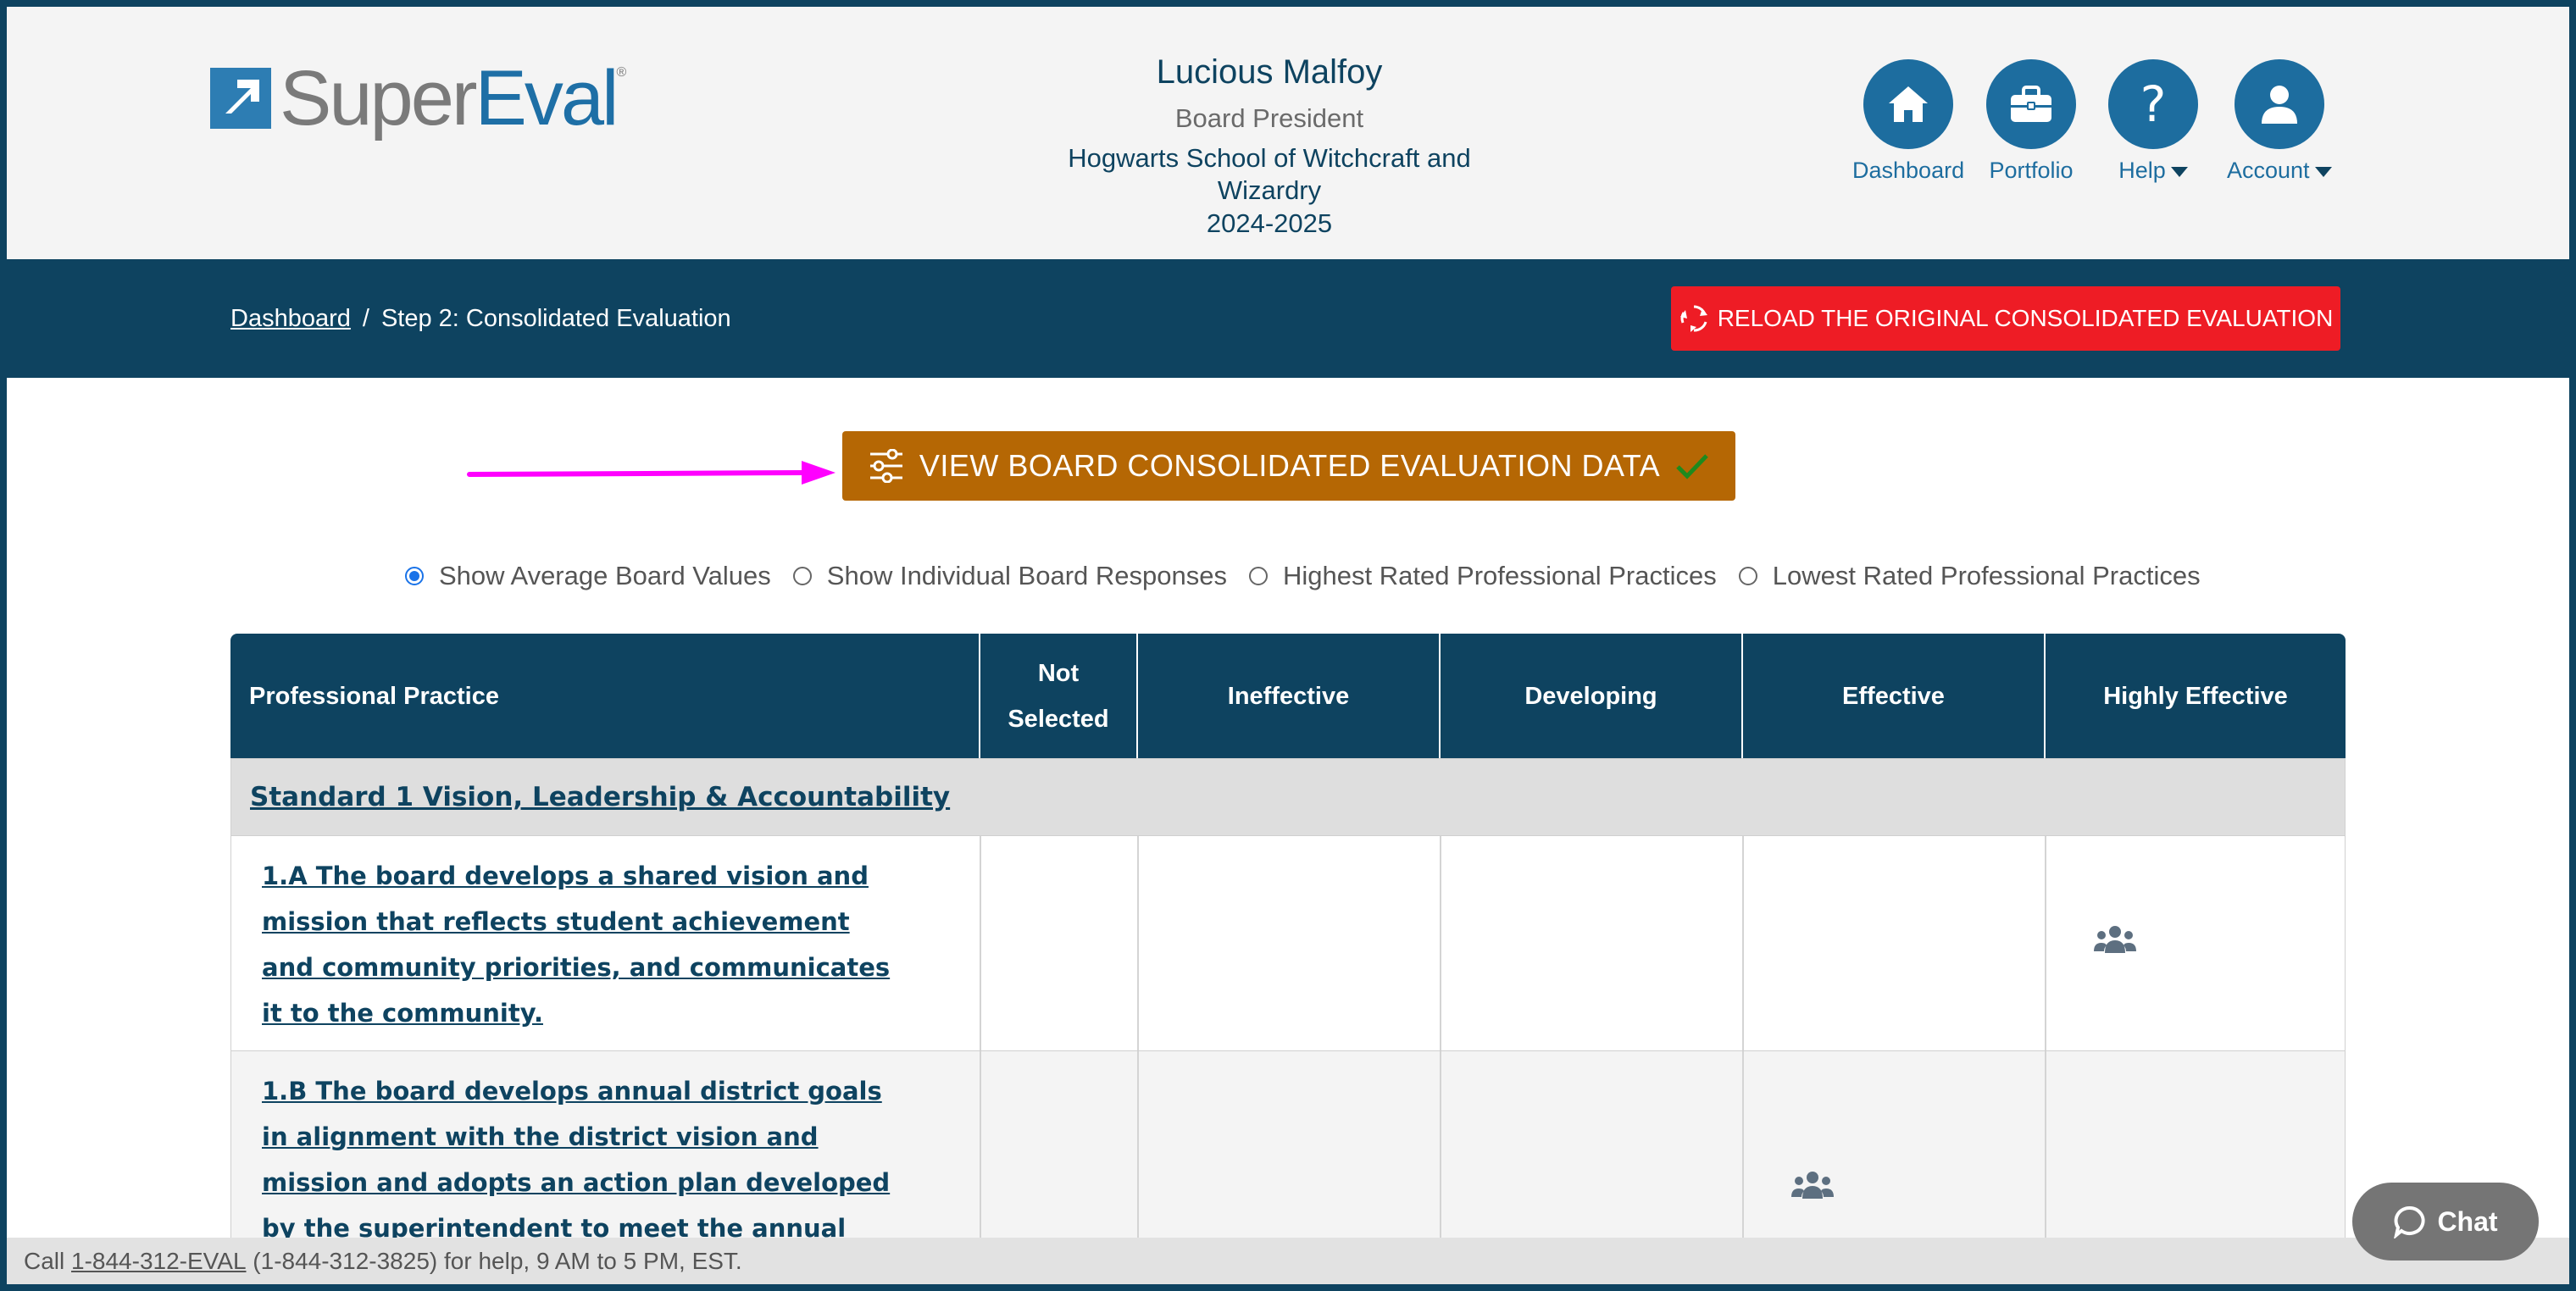  Describe the element at coordinates (1269, 72) in the screenshot. I see `user-name: Lucious Malfoy` at that location.